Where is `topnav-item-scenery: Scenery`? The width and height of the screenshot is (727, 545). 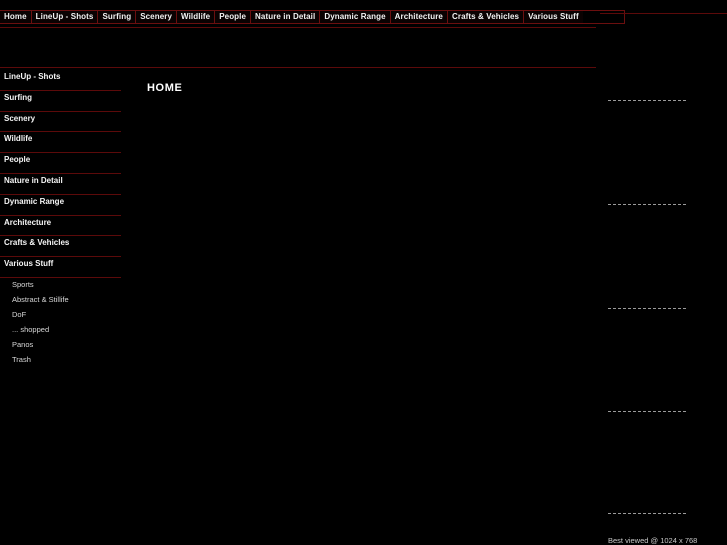
topnav-item-scenery: Scenery is located at coordinates (156, 17).